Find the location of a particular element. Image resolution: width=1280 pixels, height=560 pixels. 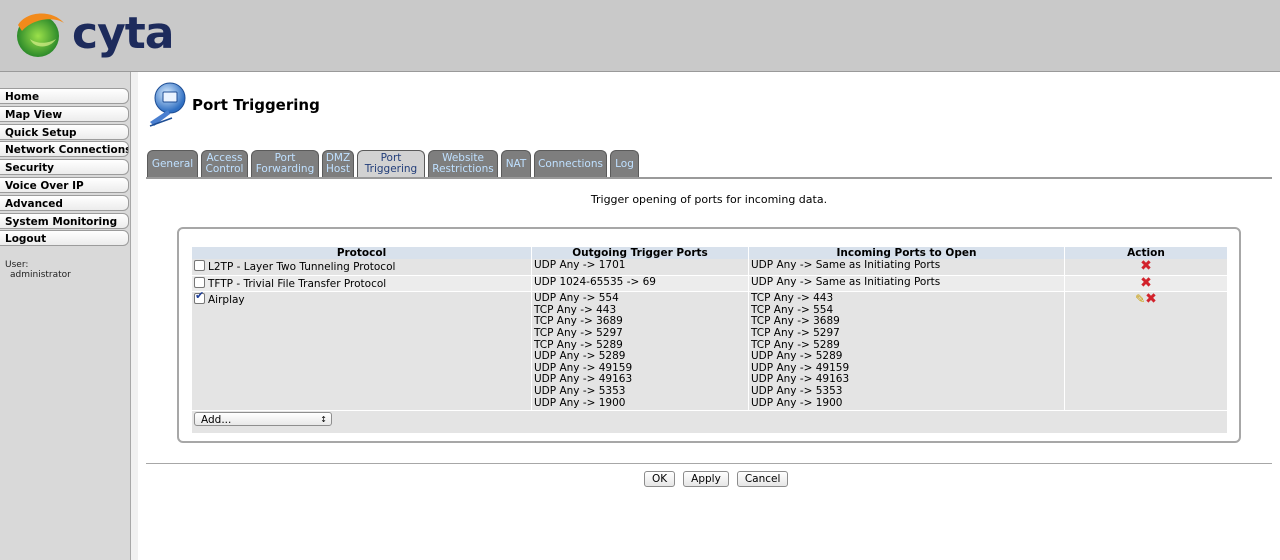

sidebar-item-voice-over-ip: Voice Over IP is located at coordinates (64, 184).